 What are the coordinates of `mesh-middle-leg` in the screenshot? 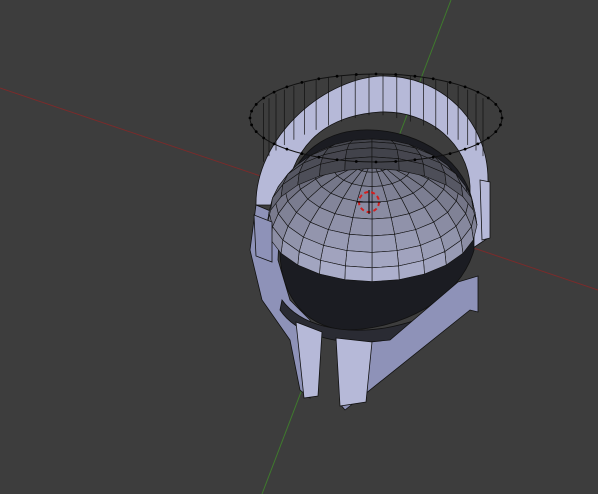 It's located at (354, 372).